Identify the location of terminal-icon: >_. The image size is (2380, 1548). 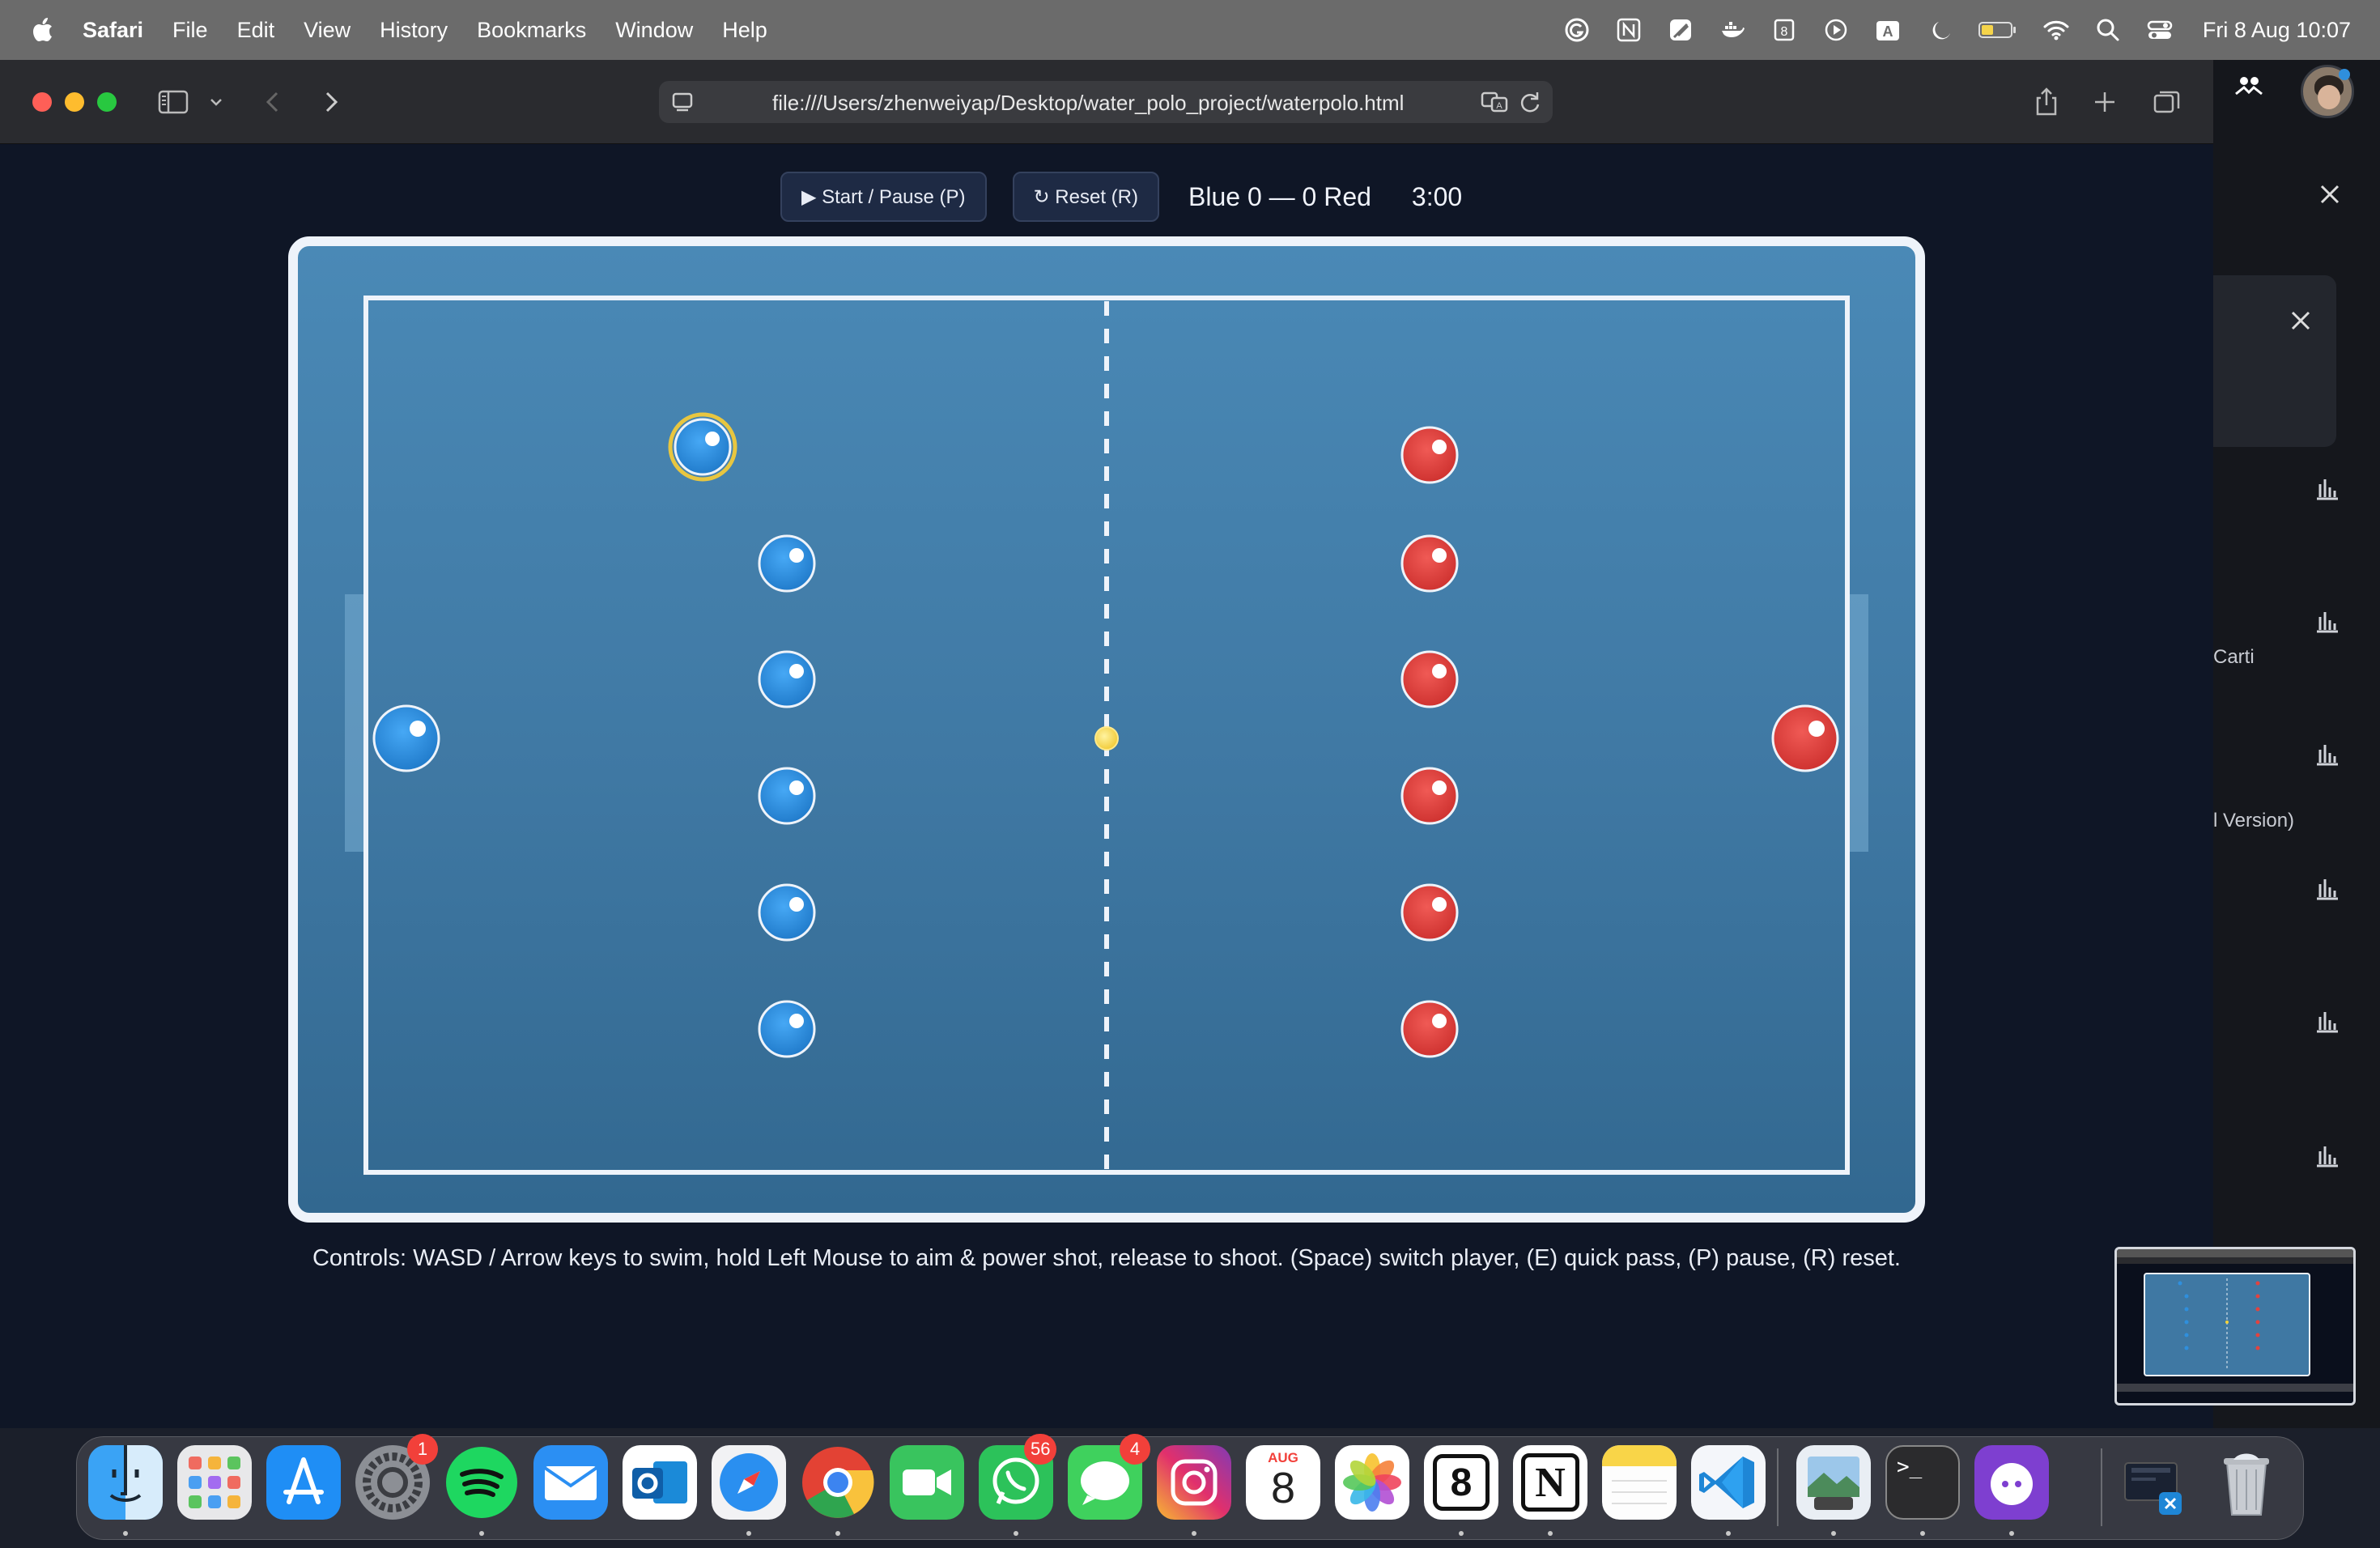
(1923, 1482).